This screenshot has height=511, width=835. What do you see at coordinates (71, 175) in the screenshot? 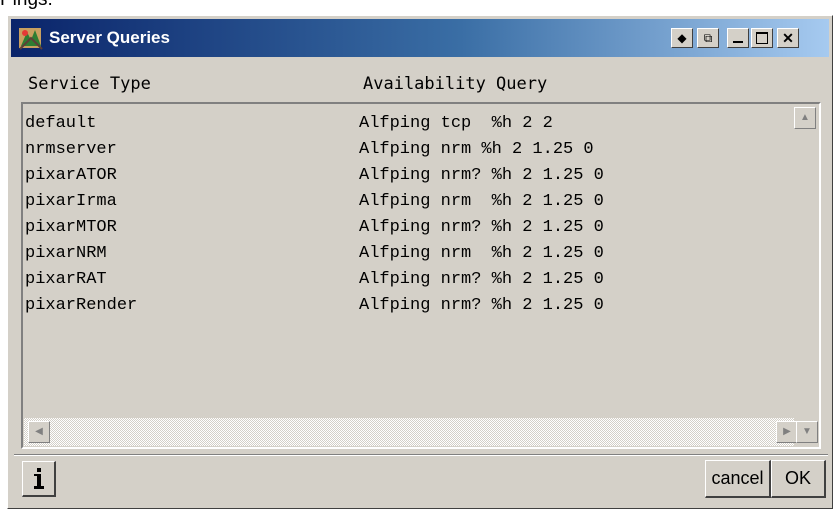
I see `service-type-cell: pixarATOR` at bounding box center [71, 175].